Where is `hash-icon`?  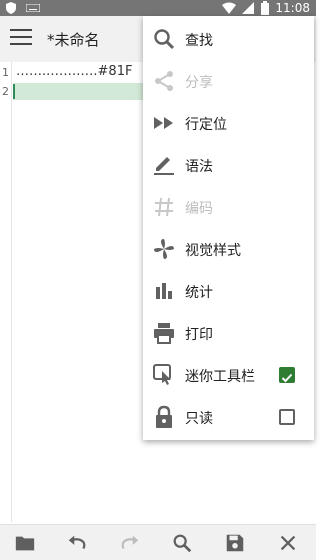
hash-icon is located at coordinates (164, 207).